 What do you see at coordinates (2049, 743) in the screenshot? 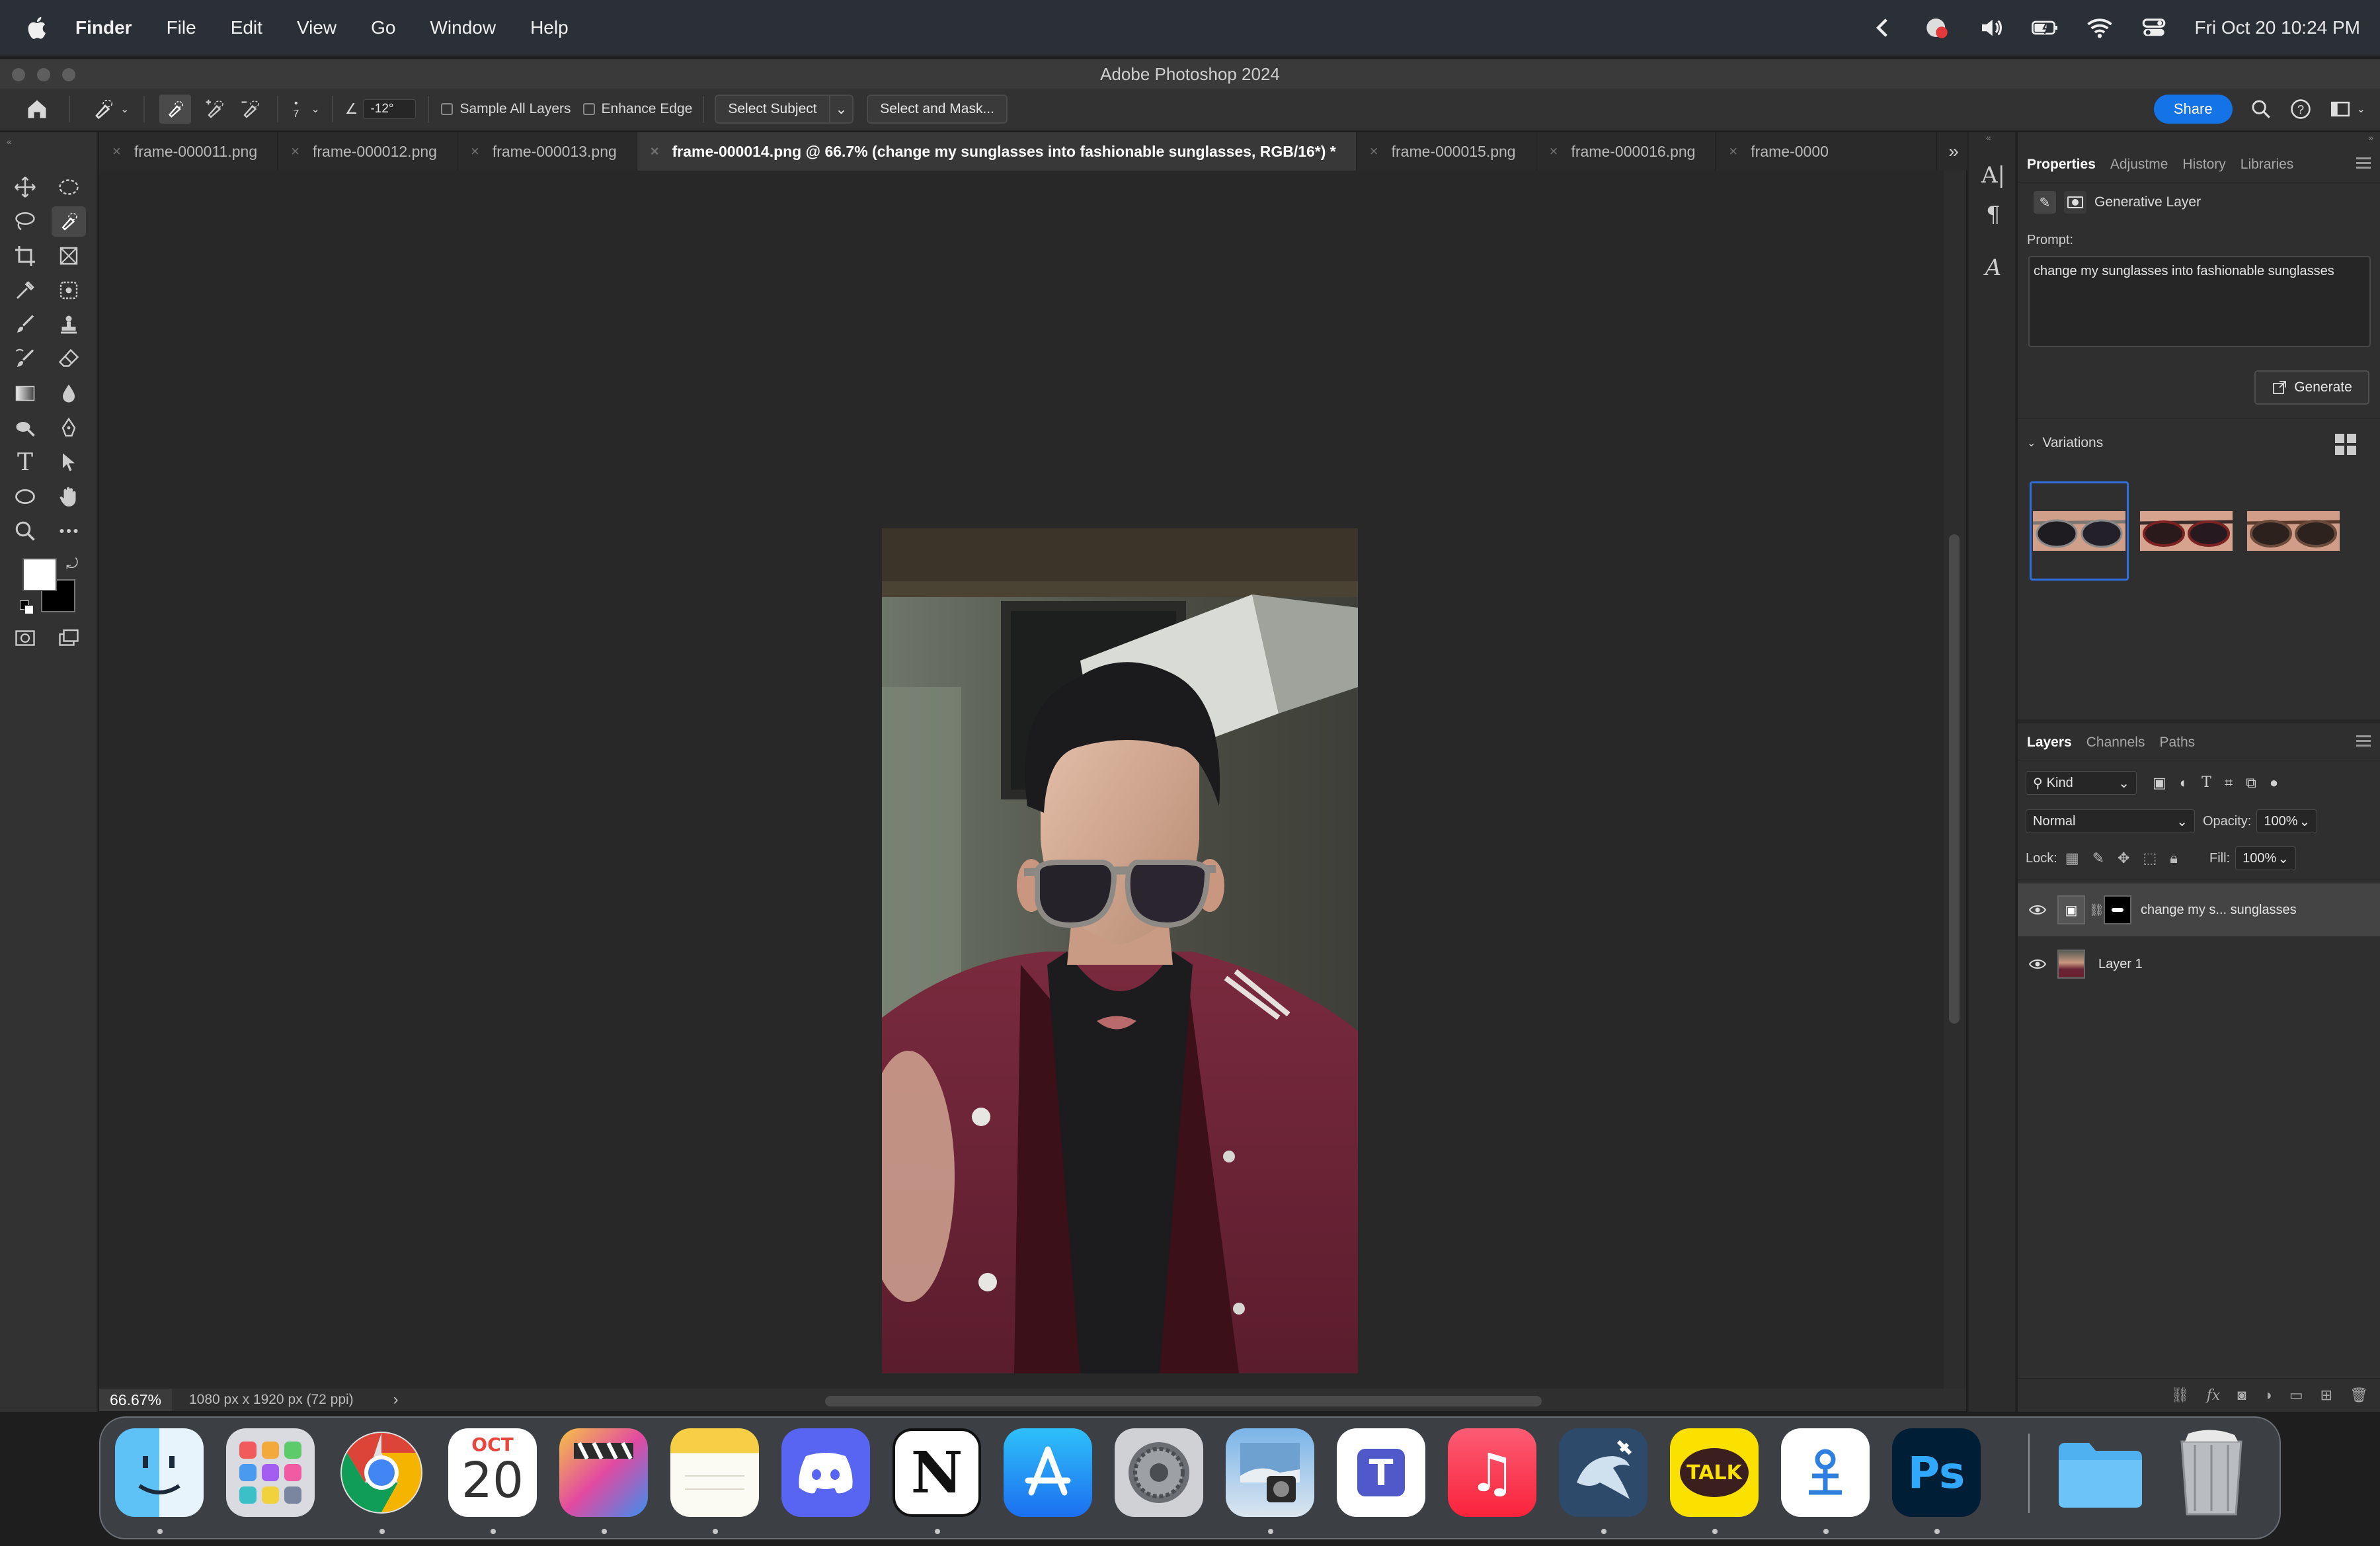
I see `tab-layers: Layers` at bounding box center [2049, 743].